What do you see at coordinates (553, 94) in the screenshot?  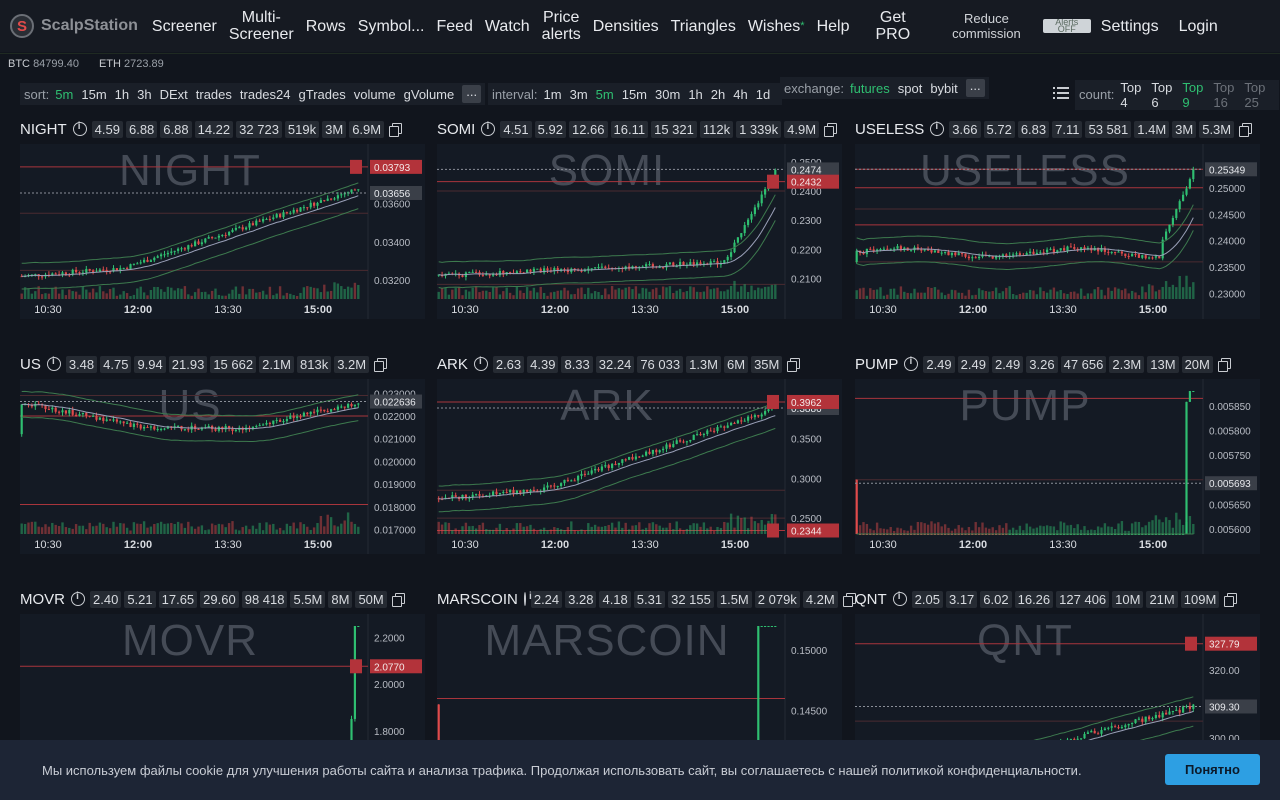 I see `interval-option-1m: 1m` at bounding box center [553, 94].